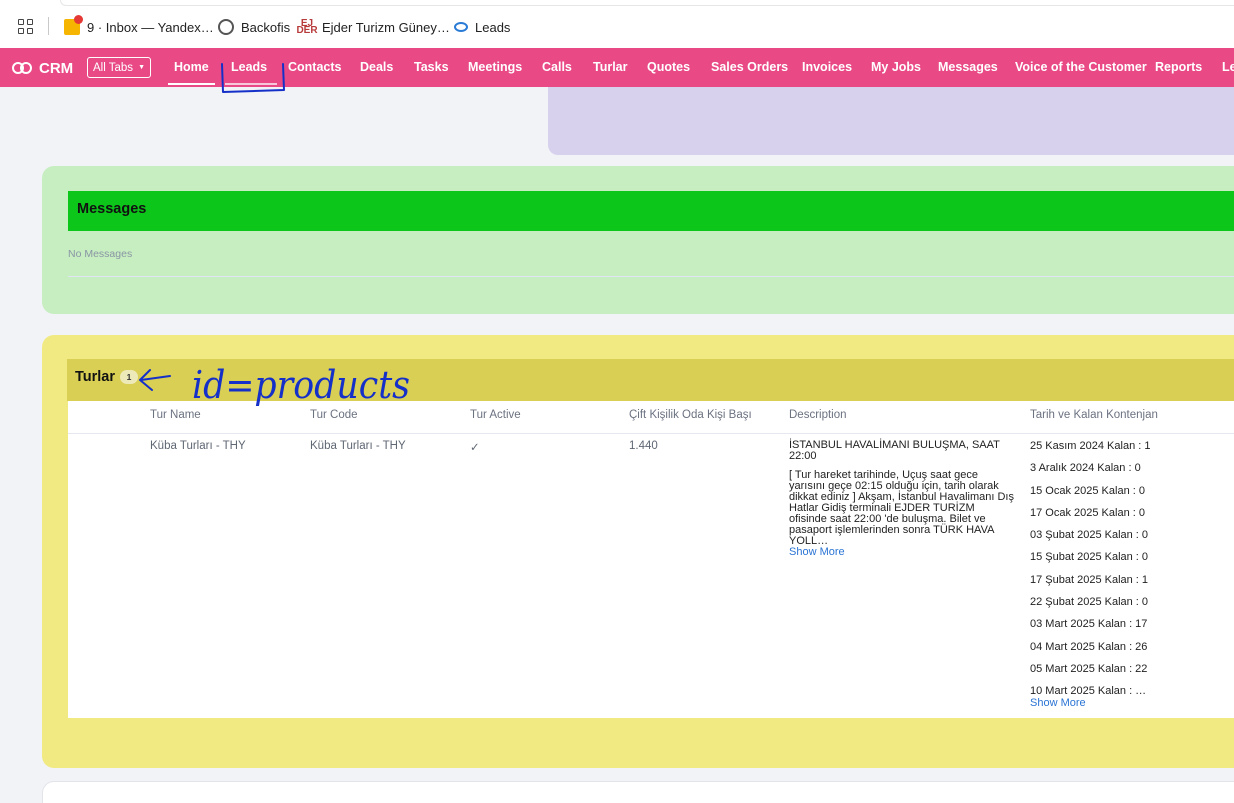 The height and width of the screenshot is (803, 1234). What do you see at coordinates (22, 68) in the screenshot?
I see `crm-logo-icon` at bounding box center [22, 68].